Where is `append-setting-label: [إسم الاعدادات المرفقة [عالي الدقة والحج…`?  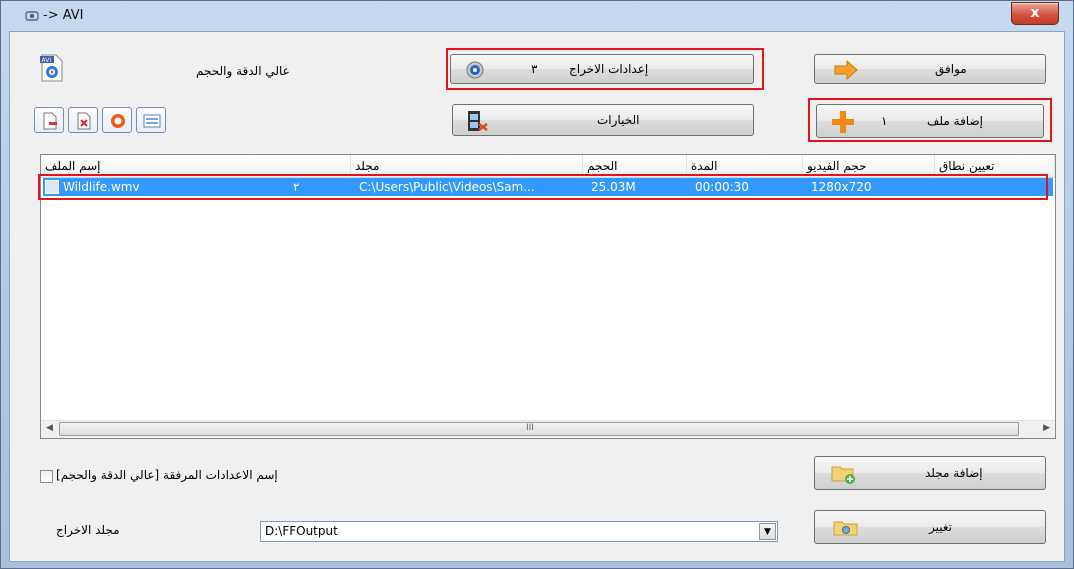
append-setting-label: [إسم الاعدادات المرفقة [عالي الدقة والحج… is located at coordinates (167, 475).